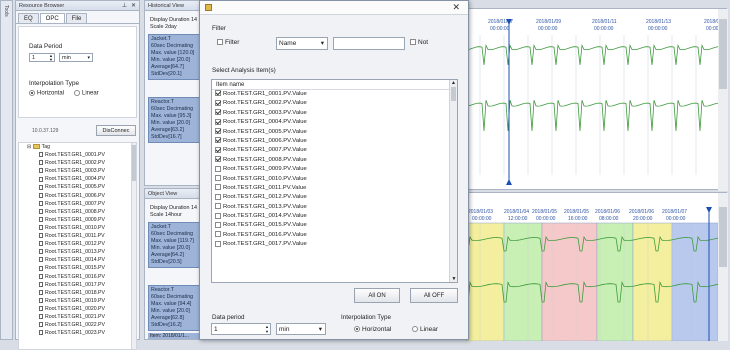  What do you see at coordinates (220, 42) in the screenshot?
I see `filter-check` at bounding box center [220, 42].